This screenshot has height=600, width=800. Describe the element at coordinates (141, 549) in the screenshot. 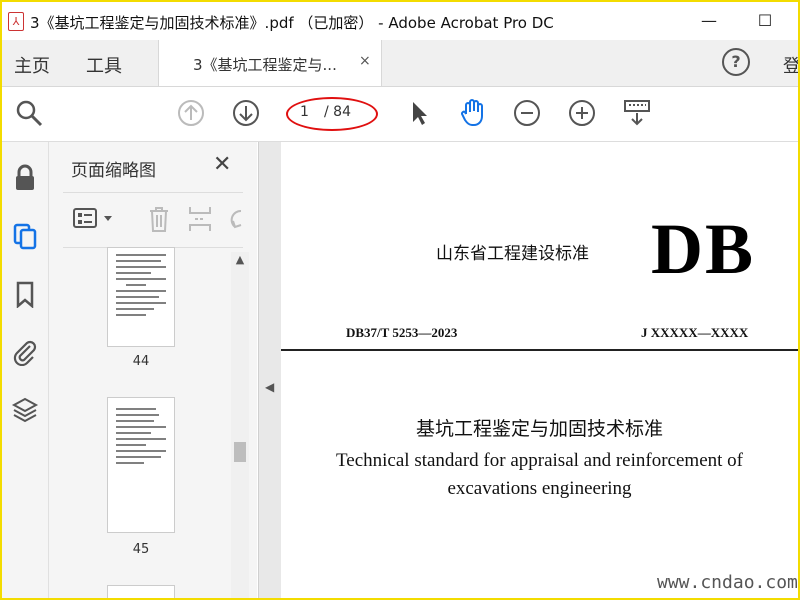

I see `thumbnail-page-number: 45` at that location.